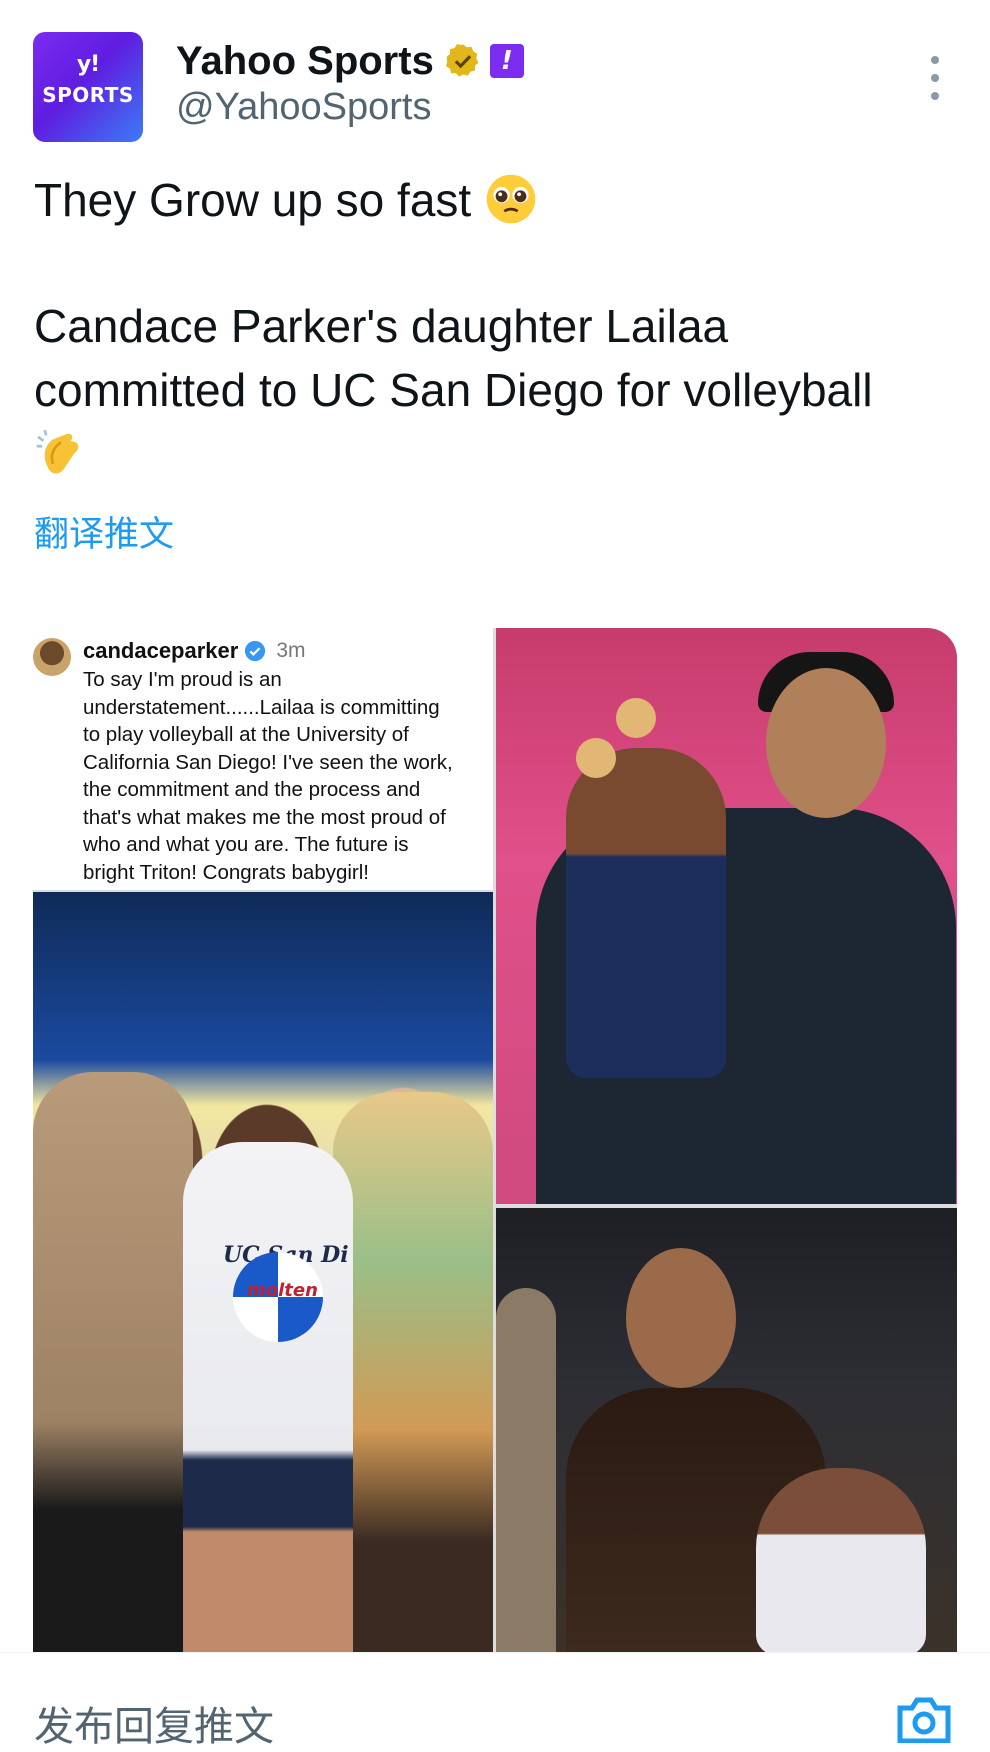 Image resolution: width=990 pixels, height=1752 pixels. I want to click on ig-caption-line: that's what makes me the most proud of, so click(264, 817).